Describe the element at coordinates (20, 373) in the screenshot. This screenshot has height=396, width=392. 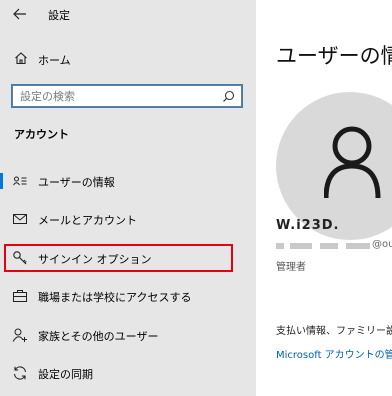
I see `sync-icon` at that location.